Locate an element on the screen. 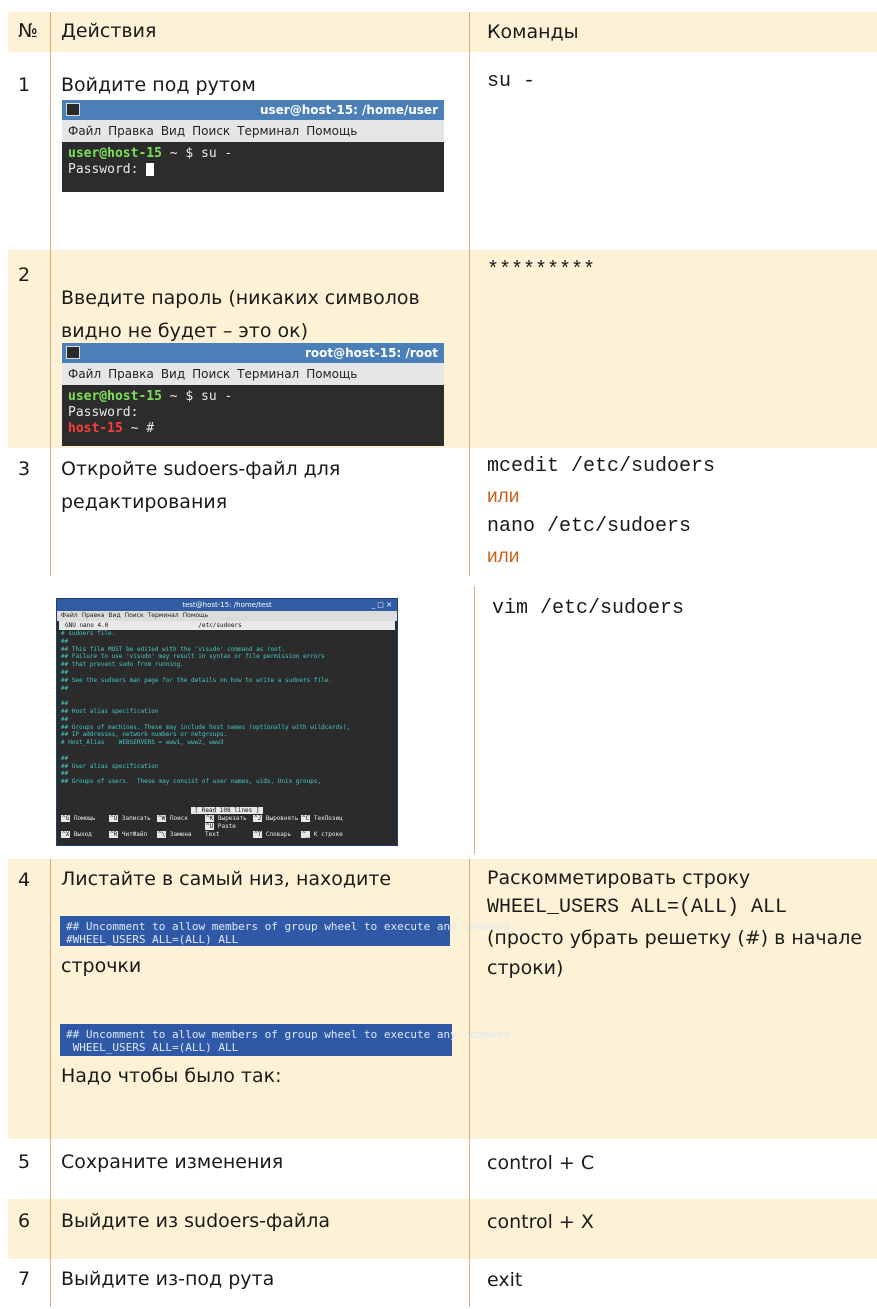  terminal-title: user@host-15: /home/user is located at coordinates (348, 110).